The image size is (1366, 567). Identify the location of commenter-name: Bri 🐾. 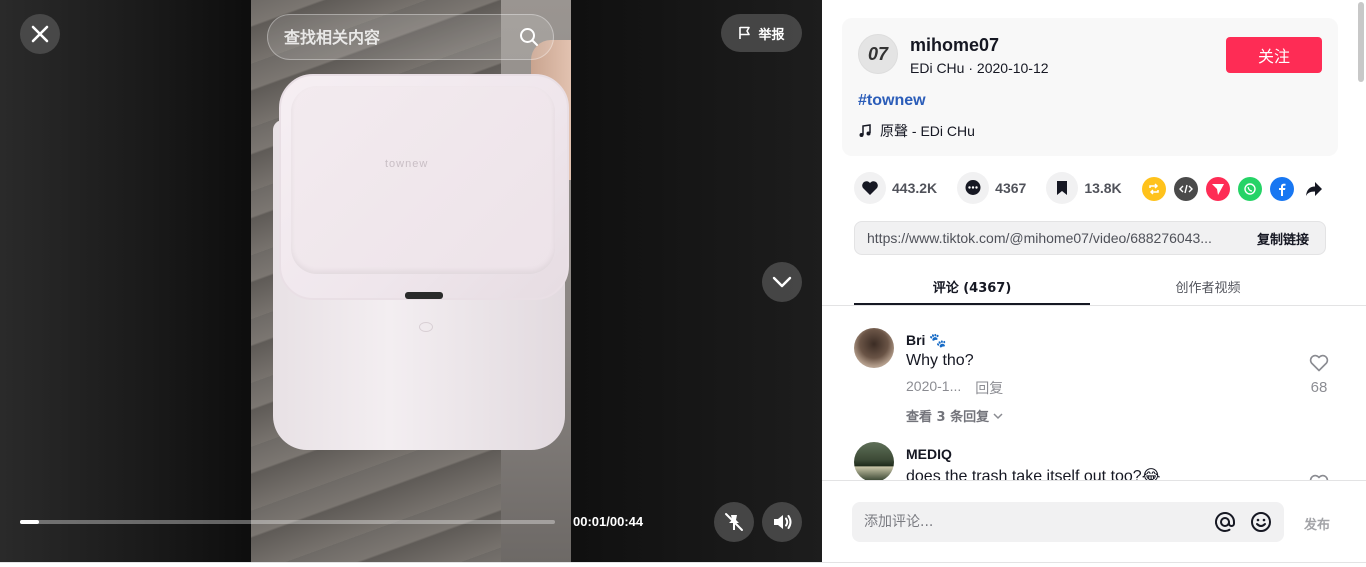
(926, 340).